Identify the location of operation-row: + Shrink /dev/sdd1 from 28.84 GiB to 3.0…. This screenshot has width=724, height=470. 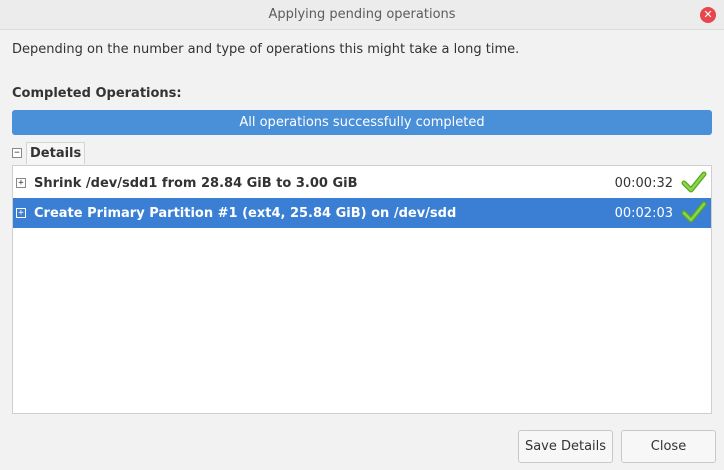
(362, 183).